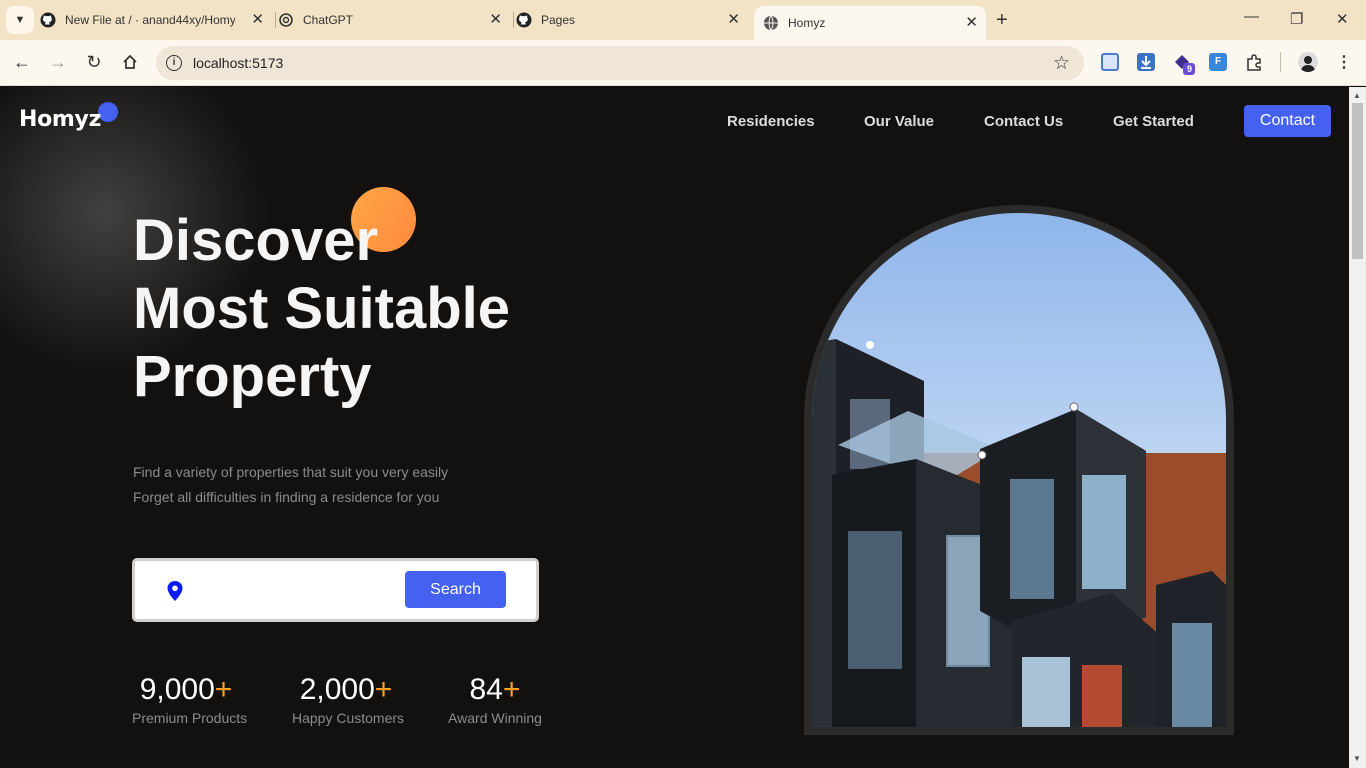 Image resolution: width=1366 pixels, height=768 pixels. I want to click on profile-avatar, so click(1308, 62).